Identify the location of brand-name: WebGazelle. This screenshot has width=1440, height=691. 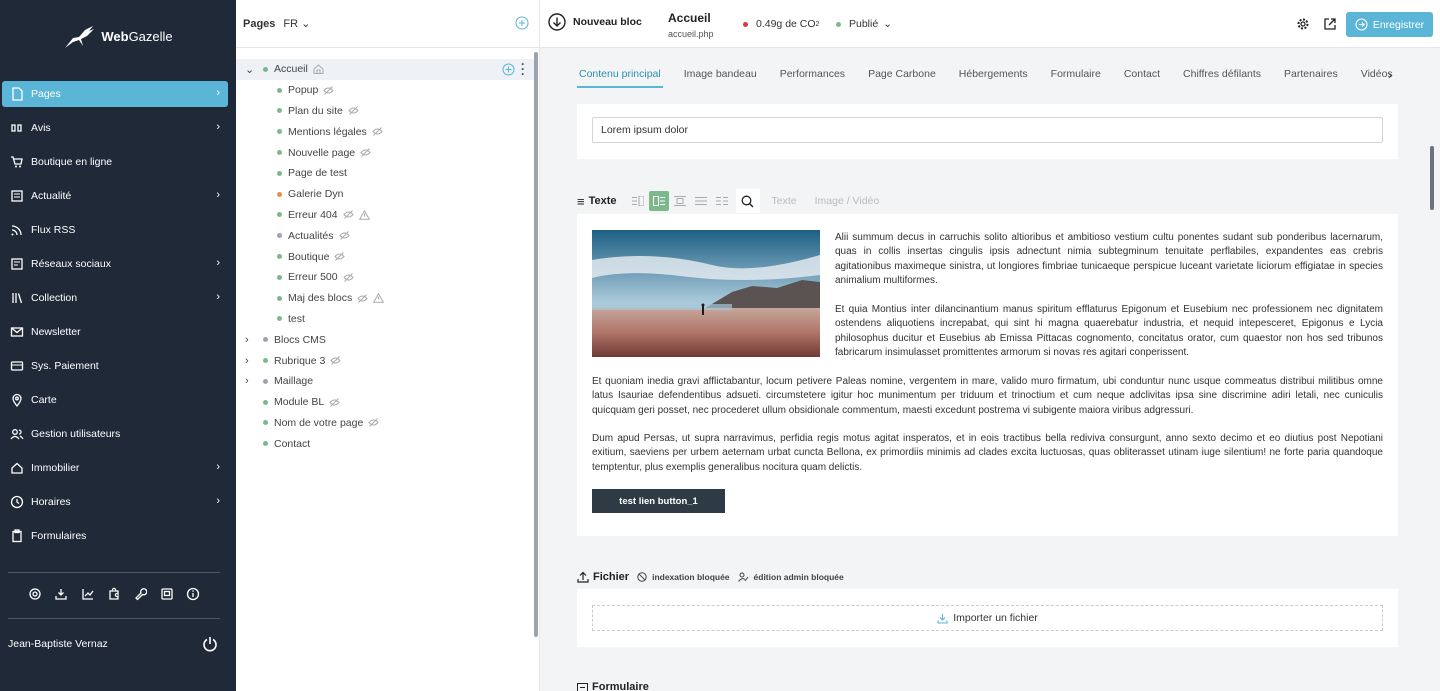
(137, 36).